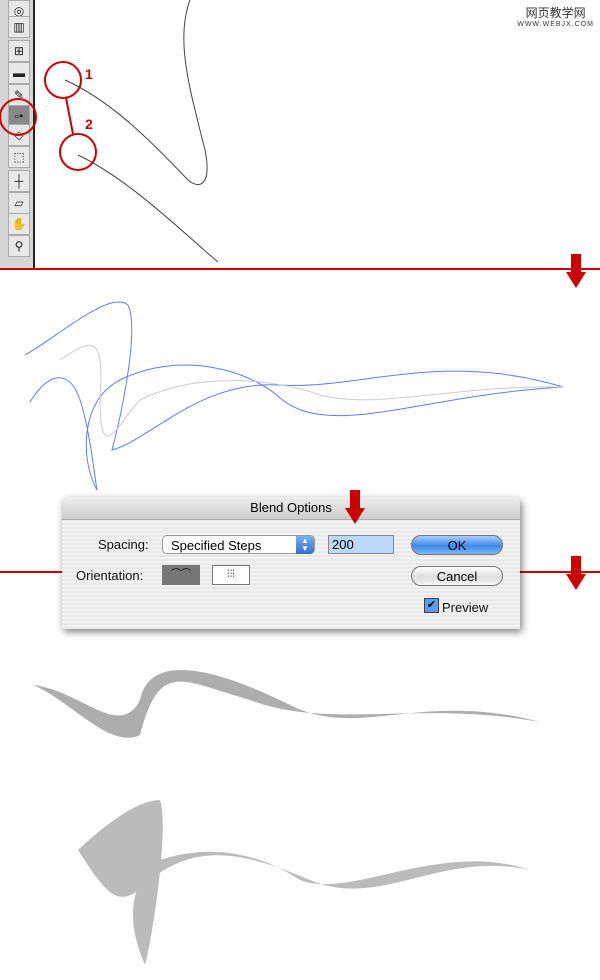 The height and width of the screenshot is (980, 600). Describe the element at coordinates (110, 575) in the screenshot. I see `orientation-label: Orientation:` at that location.